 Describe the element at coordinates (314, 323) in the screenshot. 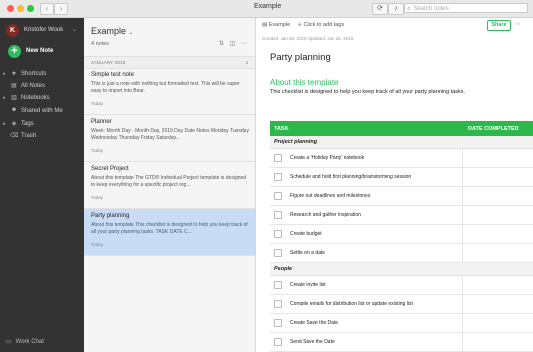

I see `task-label: Create Save the Date` at that location.